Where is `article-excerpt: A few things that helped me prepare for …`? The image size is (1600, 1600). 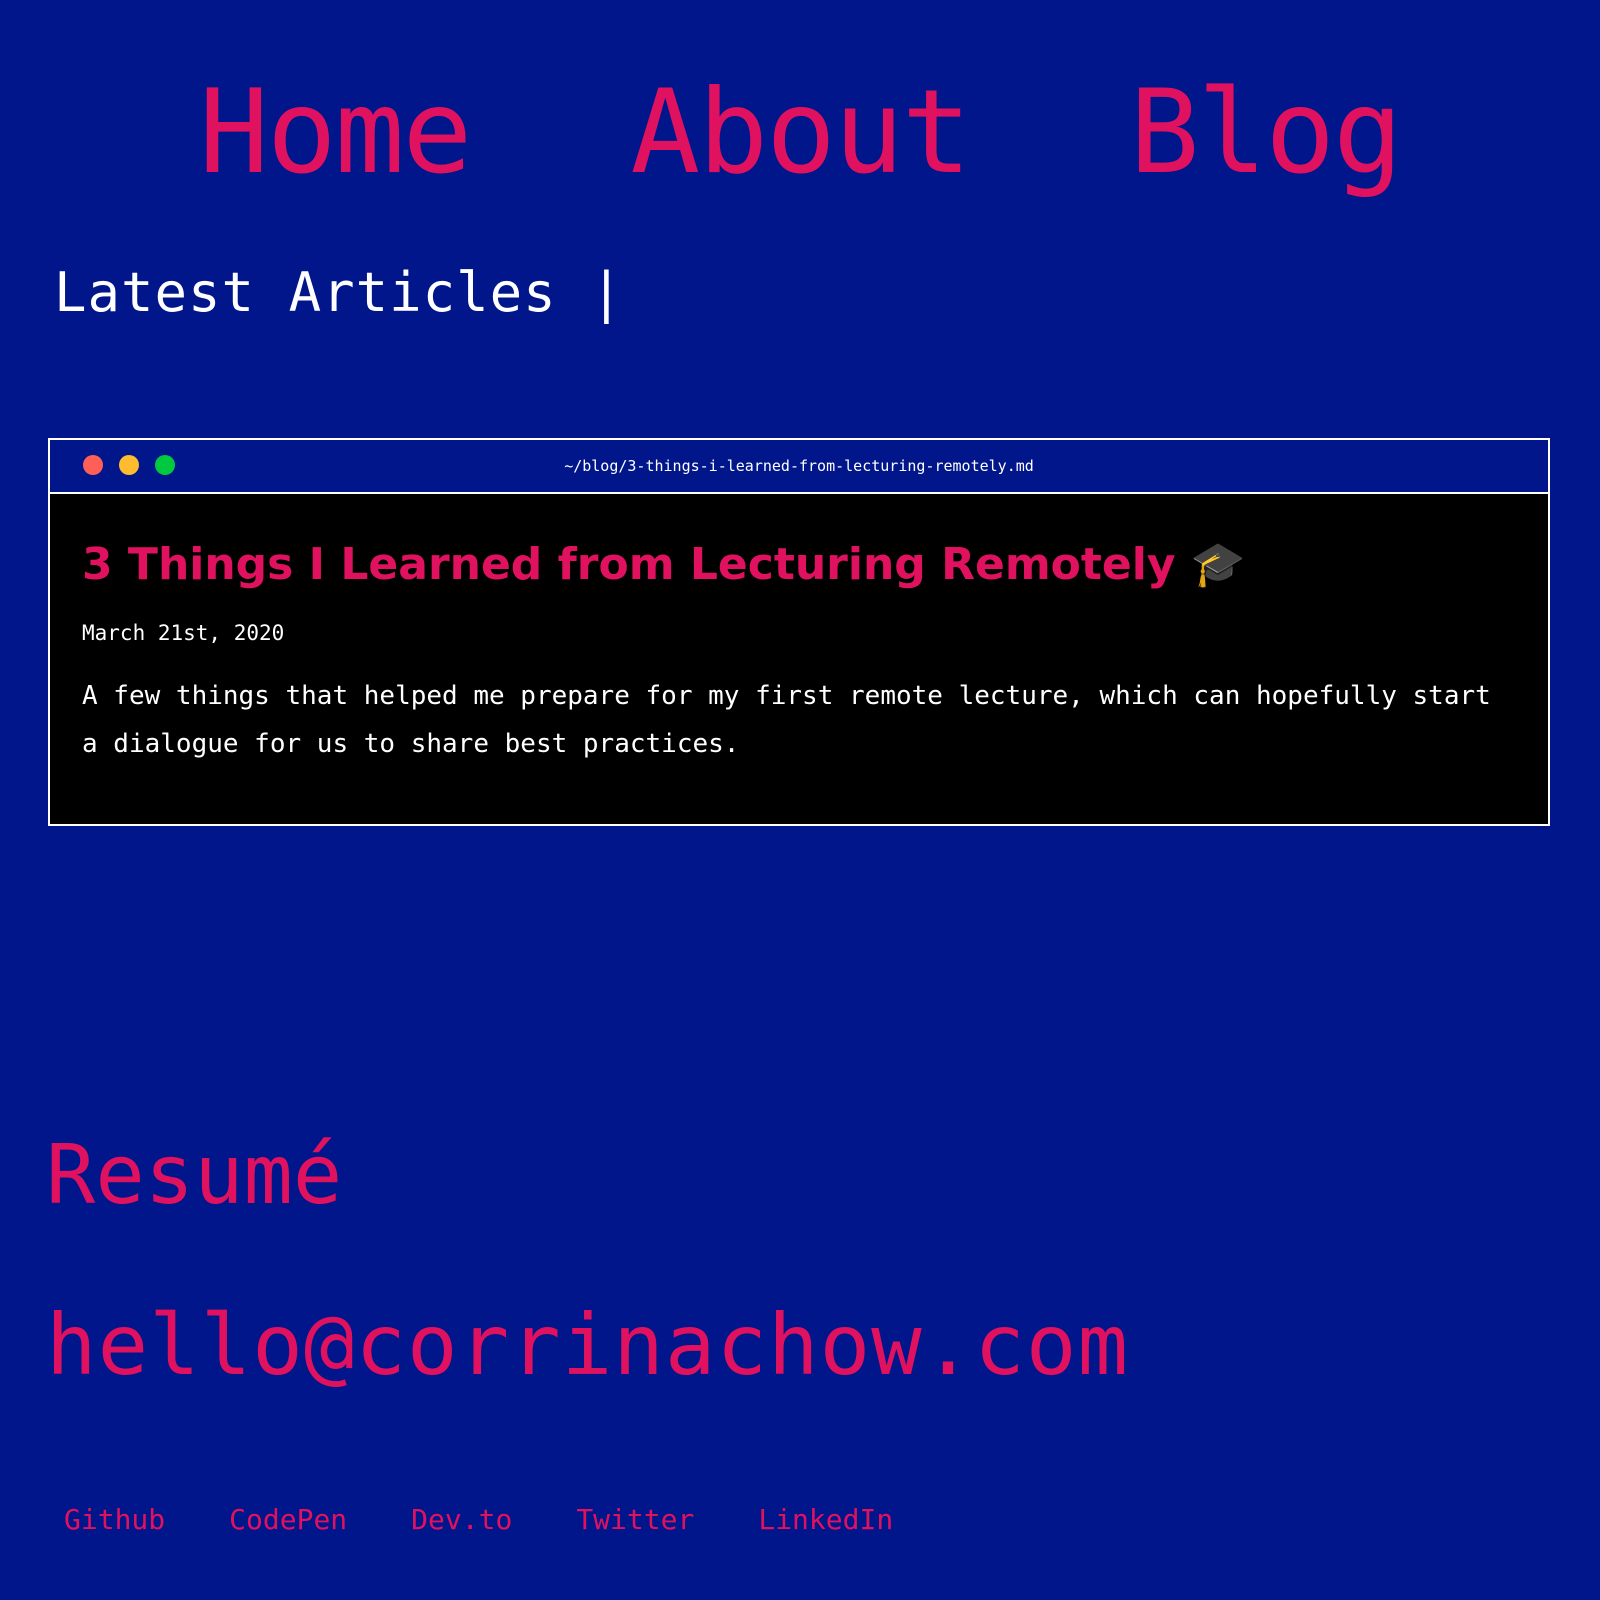 article-excerpt: A few things that helped me prepare for … is located at coordinates (786, 720).